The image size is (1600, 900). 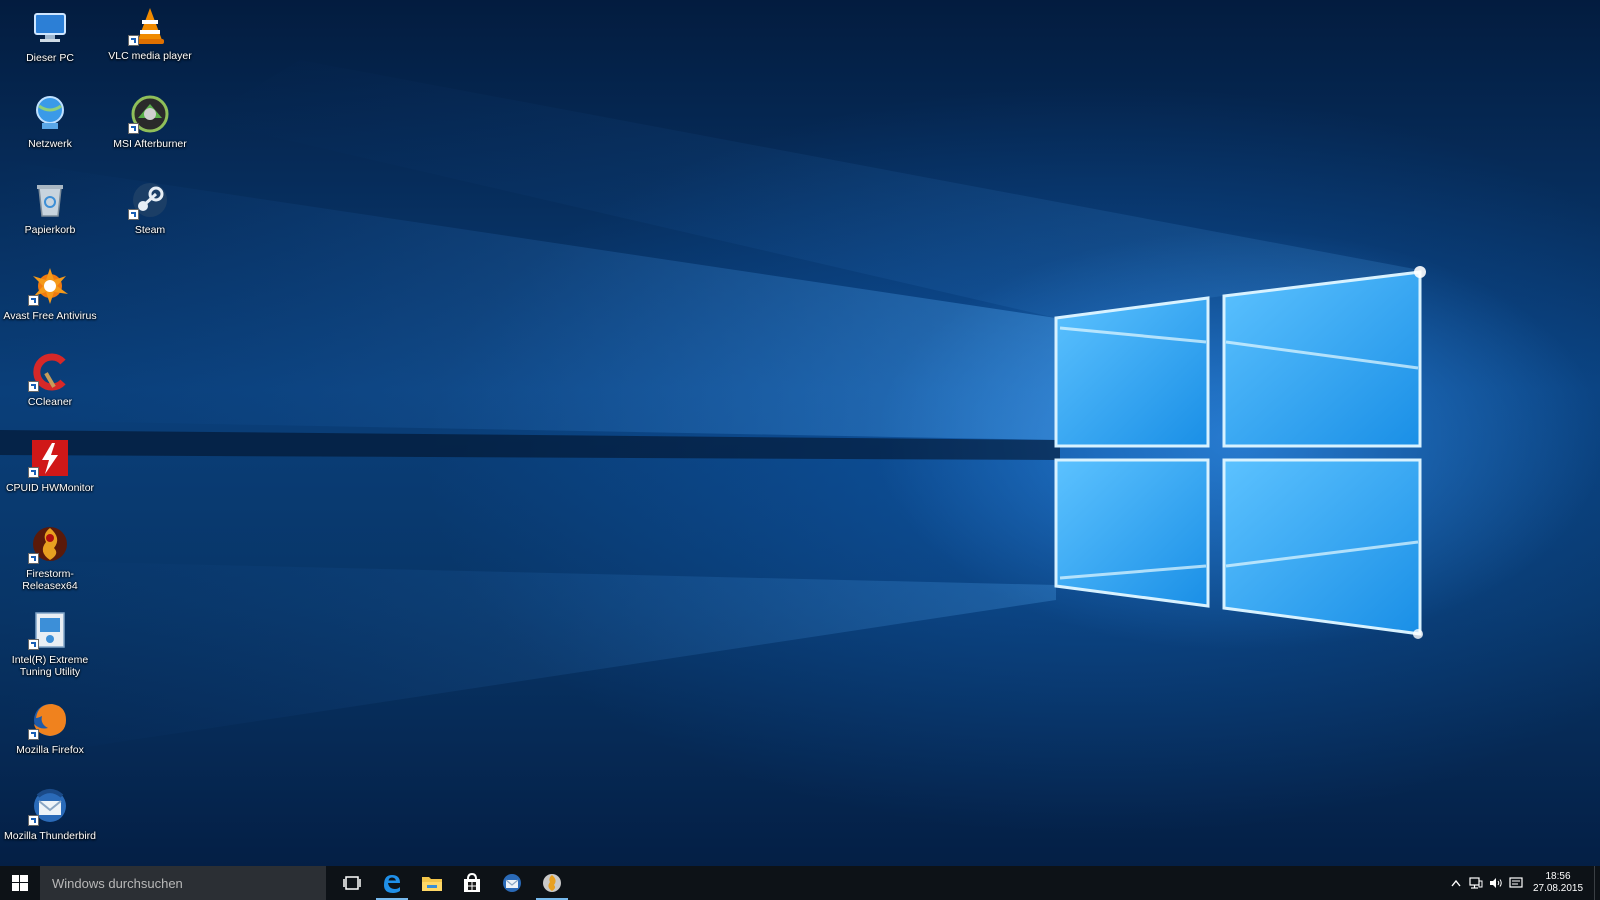 I want to click on desktop-icon-label: MSI Afterburner, so click(x=150, y=144).